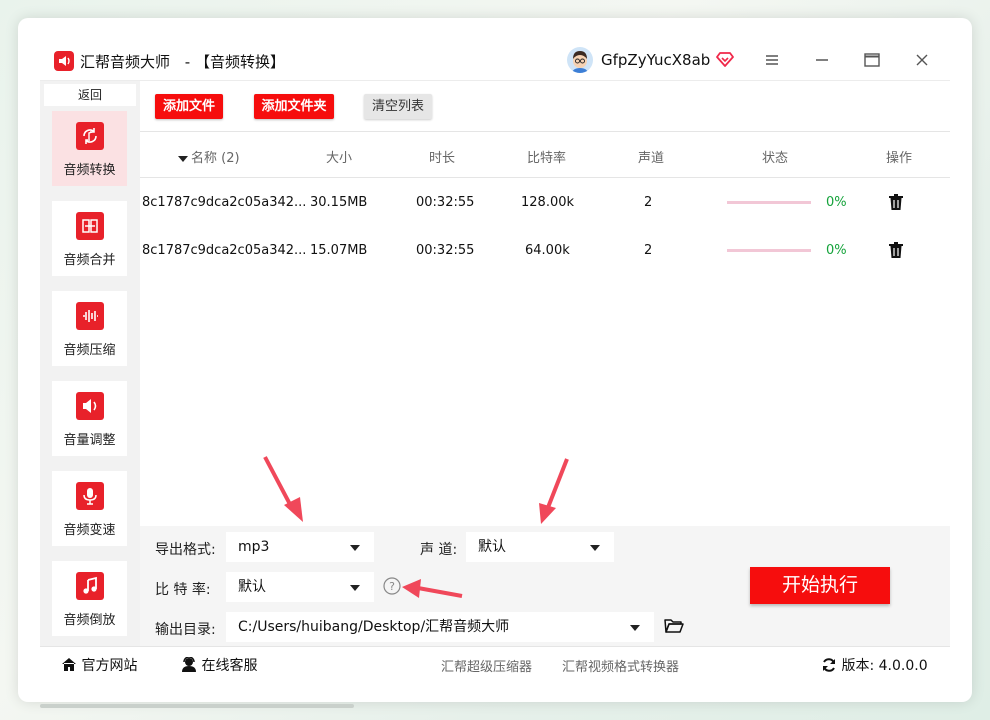 This screenshot has height=720, width=990. I want to click on video-converter-link: 汇帮视频格式转换器, so click(620, 665).